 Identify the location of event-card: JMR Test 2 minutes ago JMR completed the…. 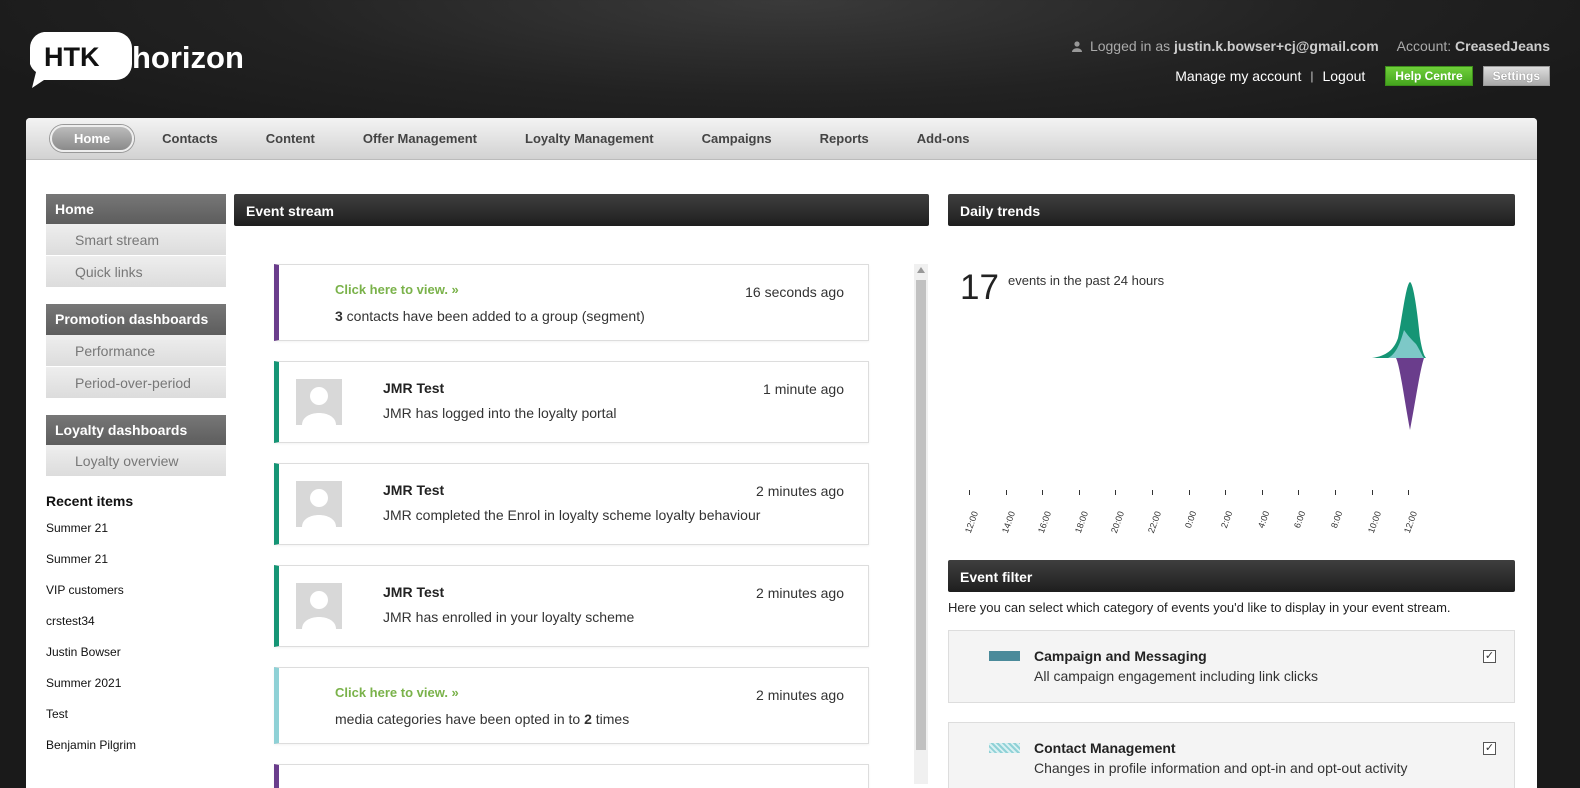
(571, 504).